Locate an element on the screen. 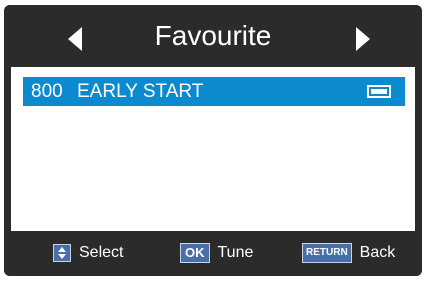  select-hint: Select is located at coordinates (88, 253).